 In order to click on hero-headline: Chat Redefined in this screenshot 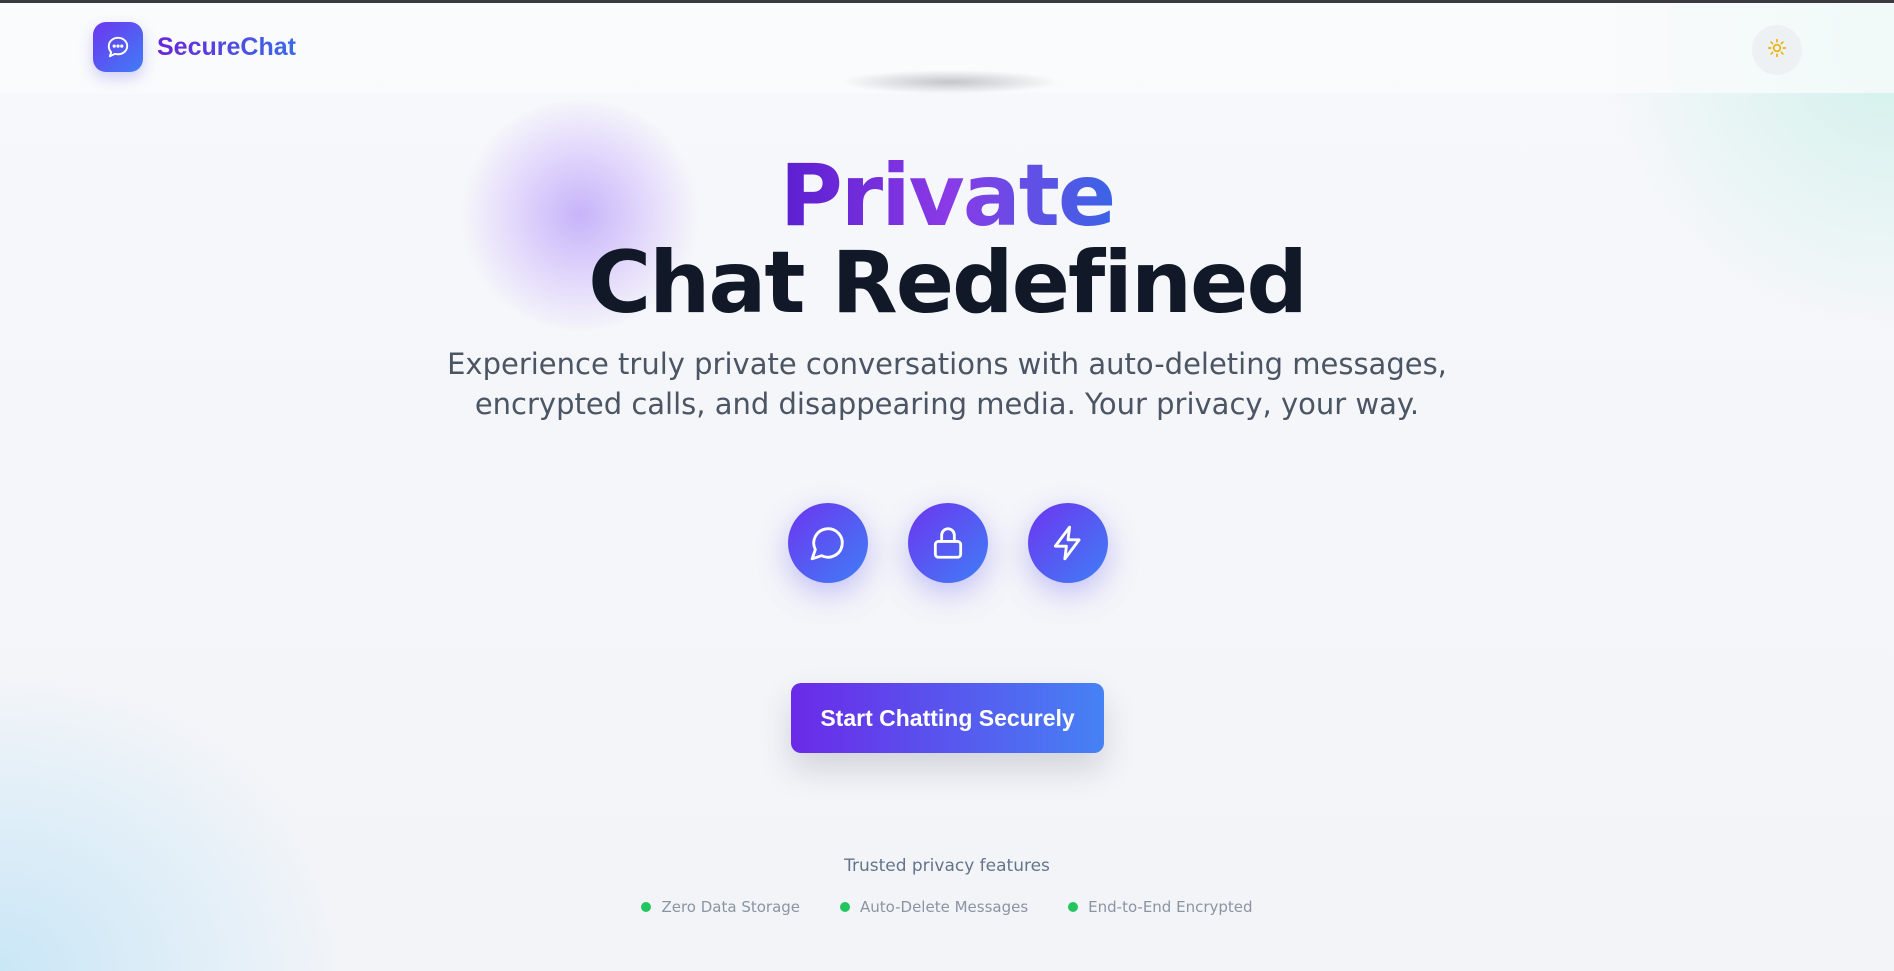, I will do `click(948, 283)`.